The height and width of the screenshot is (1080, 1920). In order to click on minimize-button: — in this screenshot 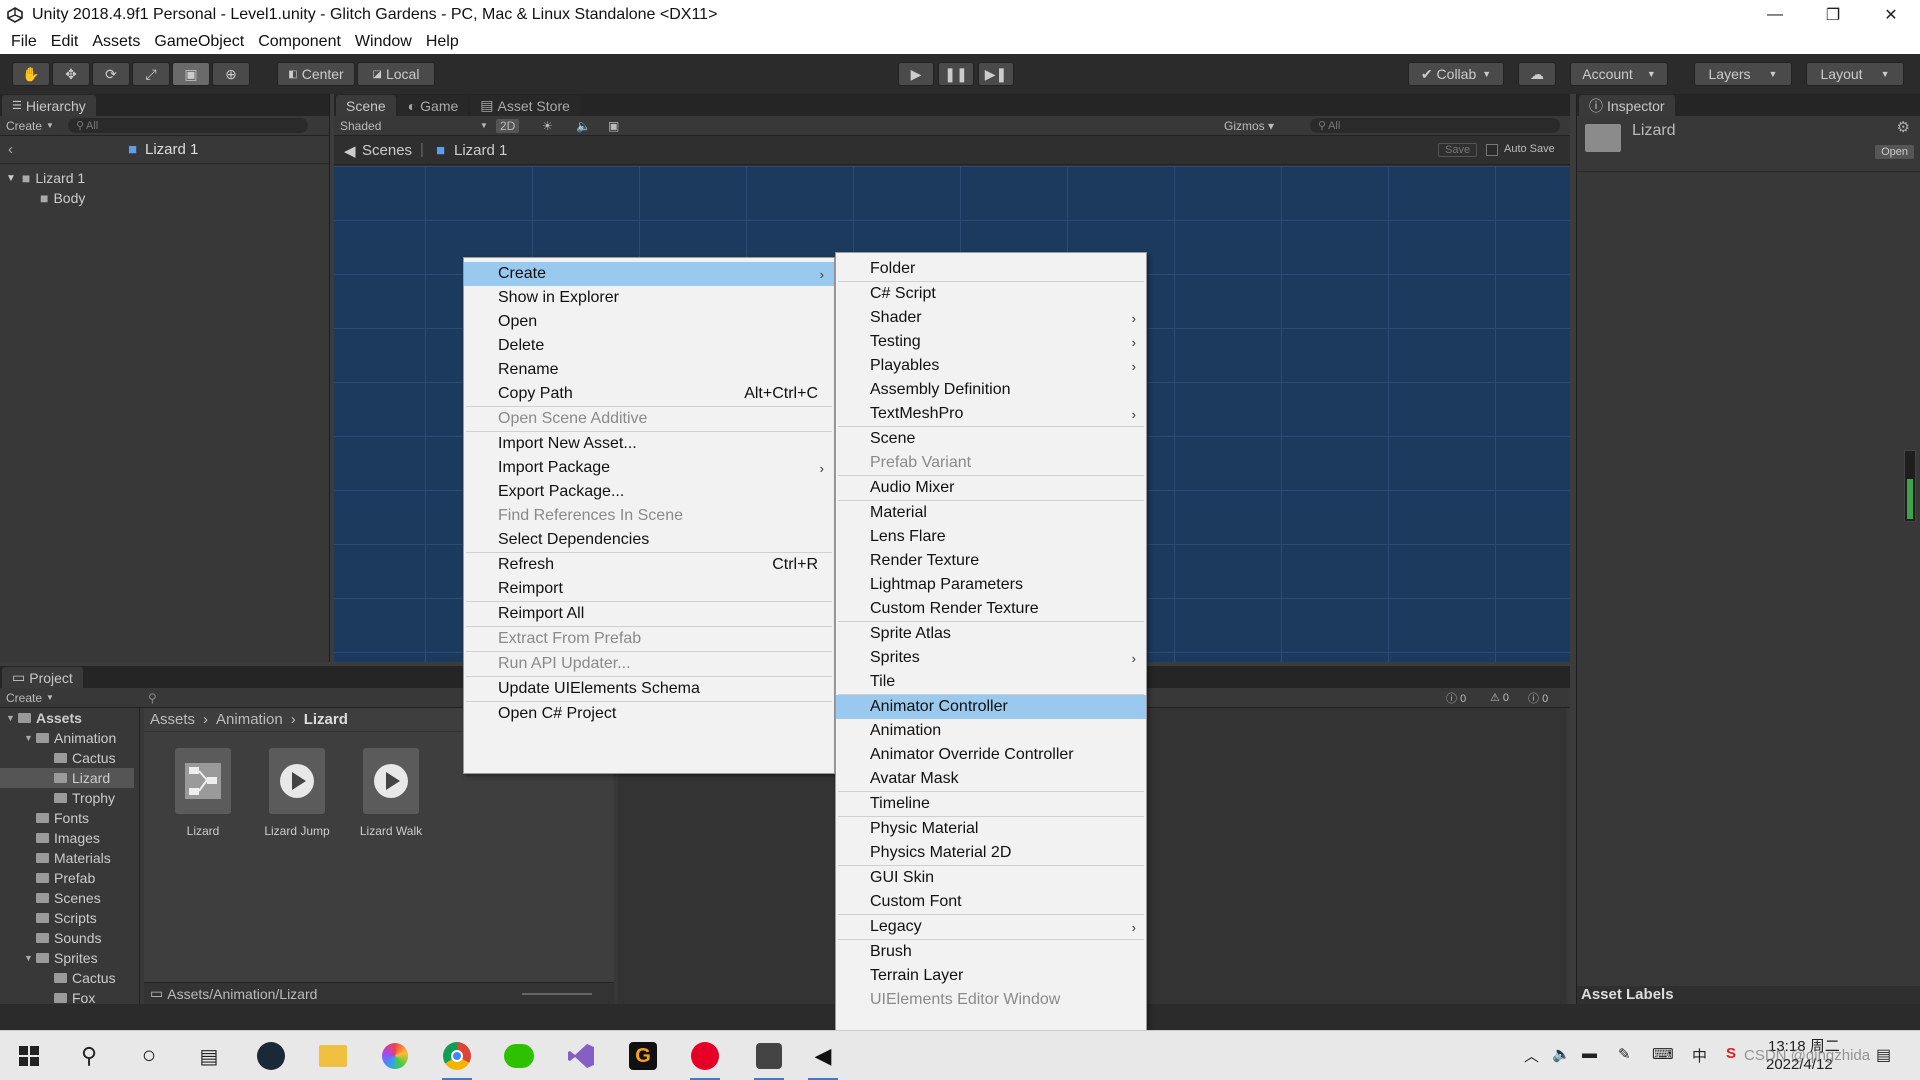, I will do `click(1775, 15)`.